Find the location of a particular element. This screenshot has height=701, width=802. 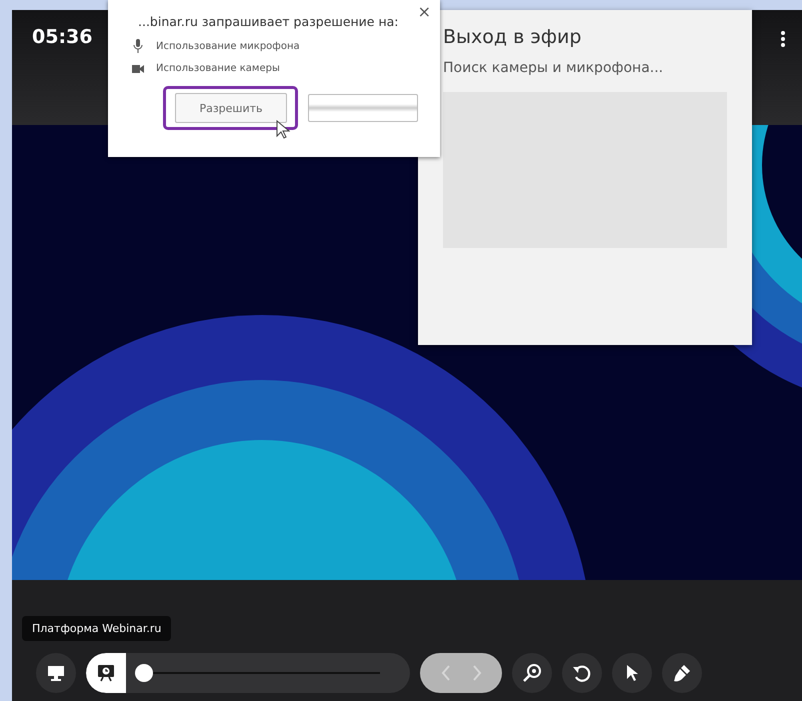

undo-icon is located at coordinates (582, 673).